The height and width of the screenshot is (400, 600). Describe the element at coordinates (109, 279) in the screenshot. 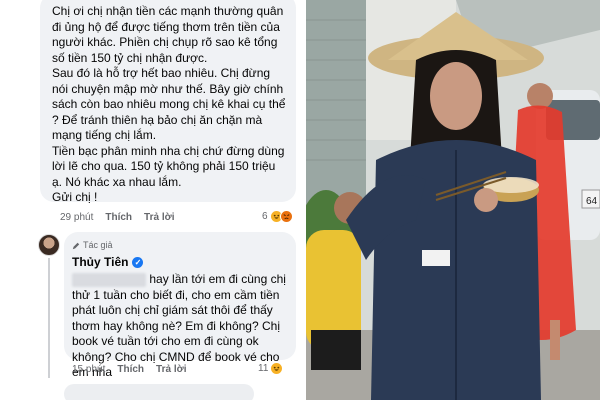

I see `blurred-mention` at that location.